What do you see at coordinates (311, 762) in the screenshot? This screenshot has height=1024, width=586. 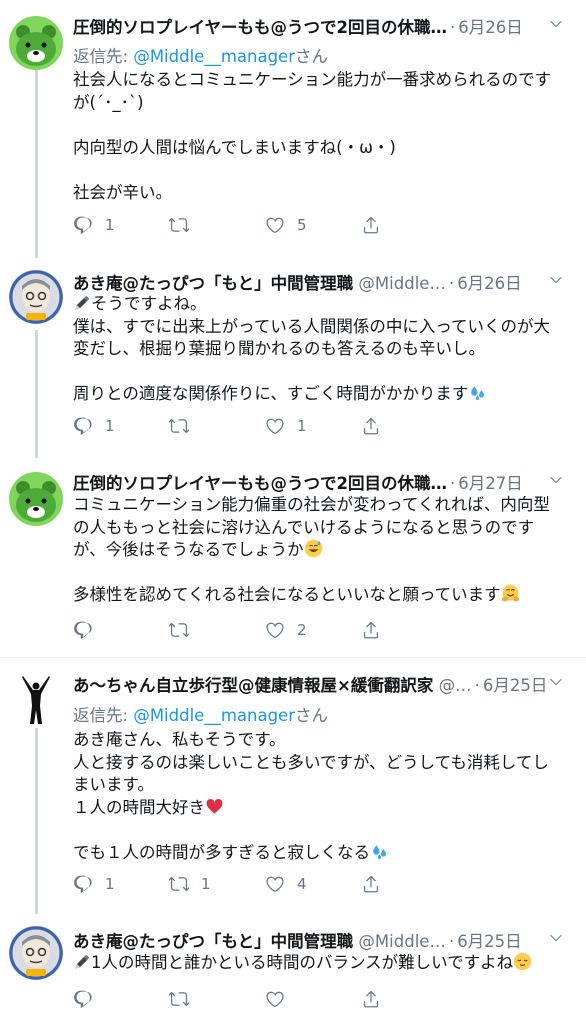 I see `tweet-line: 人と接するのは楽しいことも多いですが、どうしても消耗してし` at bounding box center [311, 762].